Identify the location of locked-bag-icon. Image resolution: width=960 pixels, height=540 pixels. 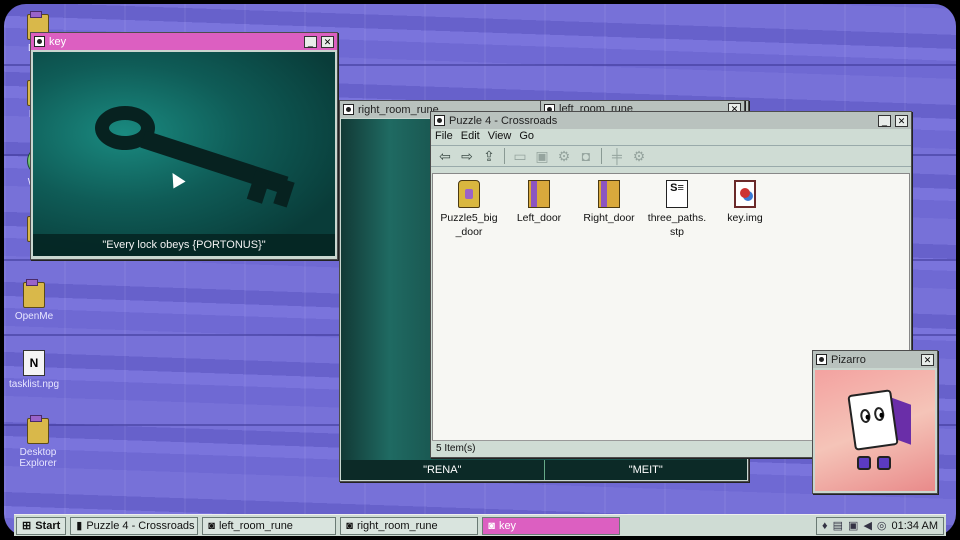
(469, 194).